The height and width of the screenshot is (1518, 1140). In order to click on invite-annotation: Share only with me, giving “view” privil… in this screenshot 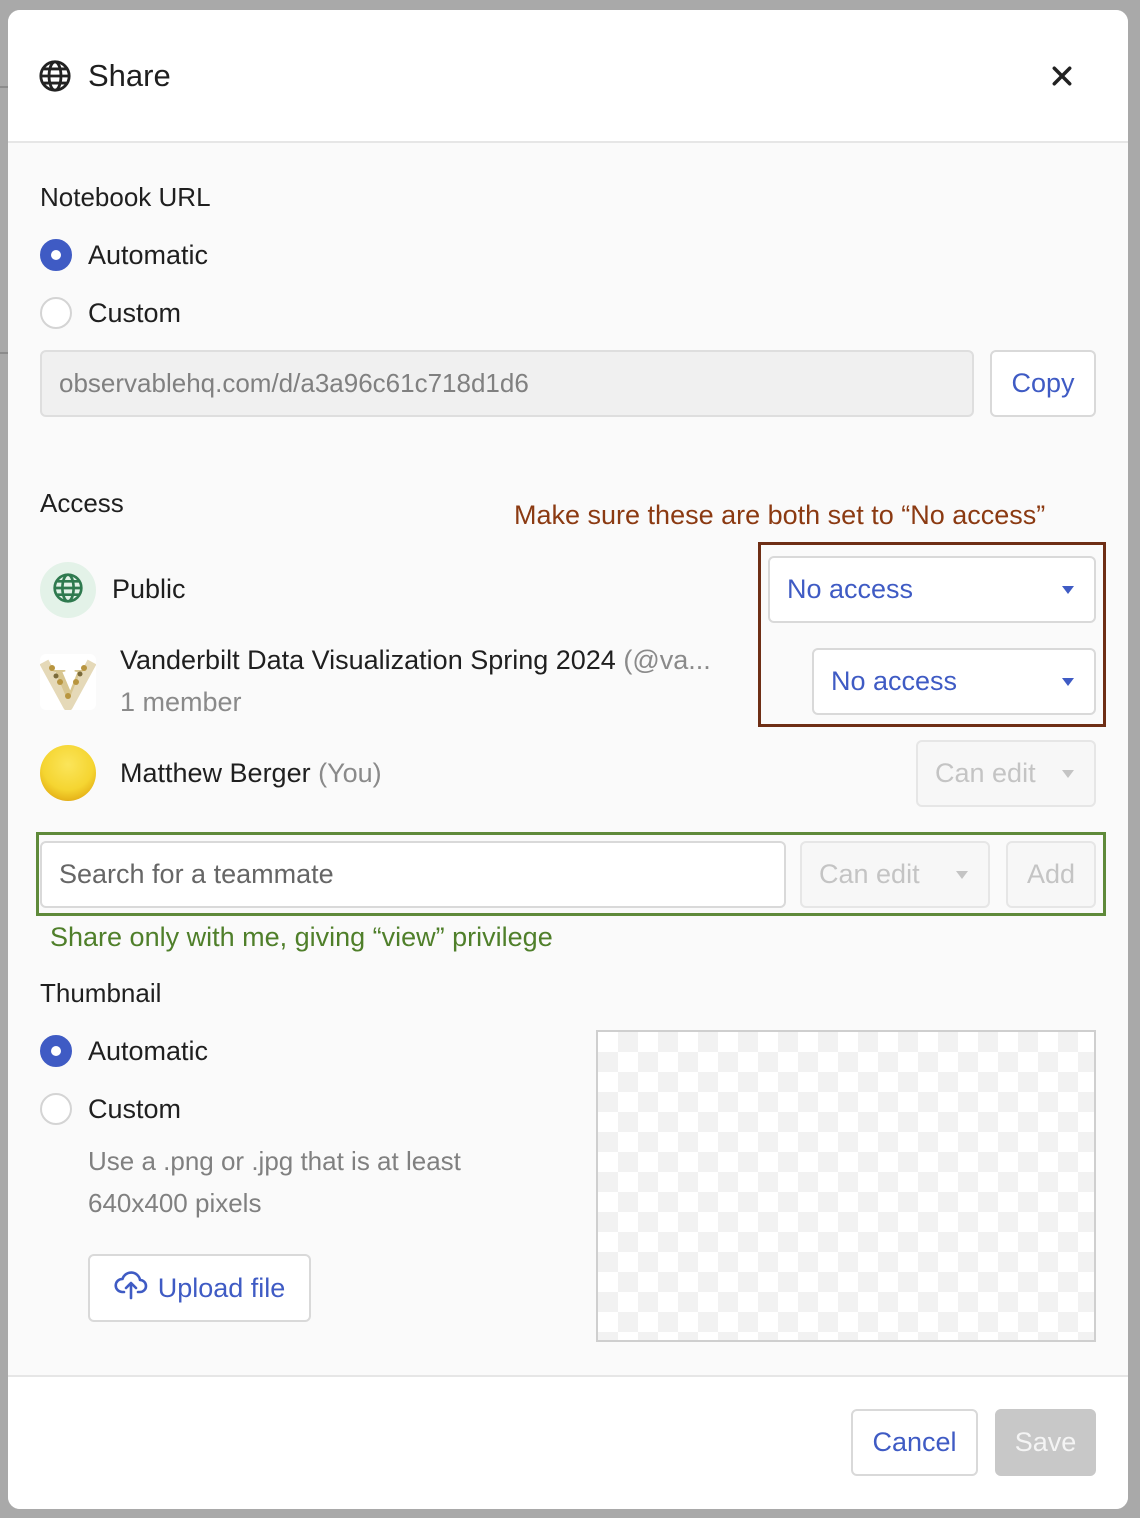, I will do `click(301, 937)`.